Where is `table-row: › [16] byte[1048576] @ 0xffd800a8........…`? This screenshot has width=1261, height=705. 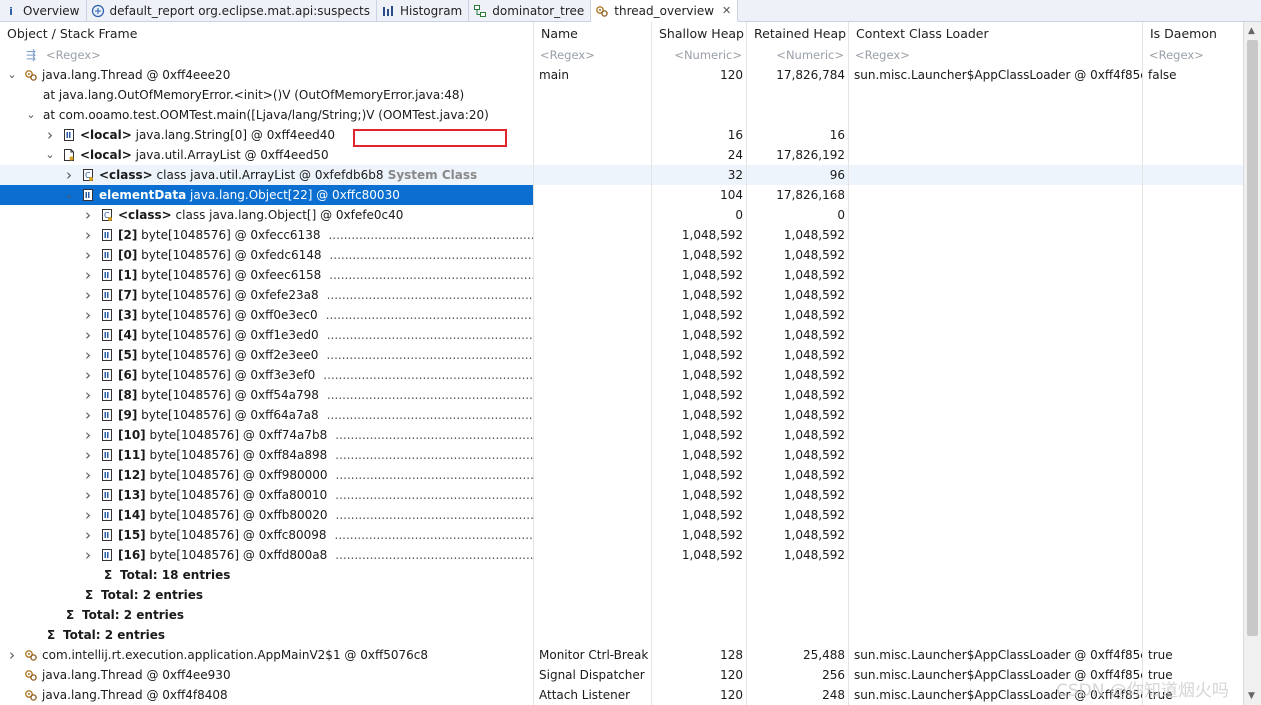 table-row: › [16] byte[1048576] @ 0xffd800a8........… is located at coordinates (621, 555).